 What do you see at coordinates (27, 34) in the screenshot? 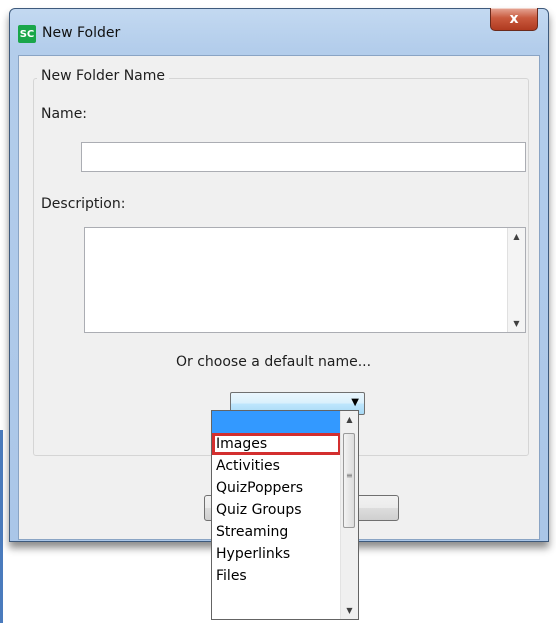
I see `app-icon: SC` at bounding box center [27, 34].